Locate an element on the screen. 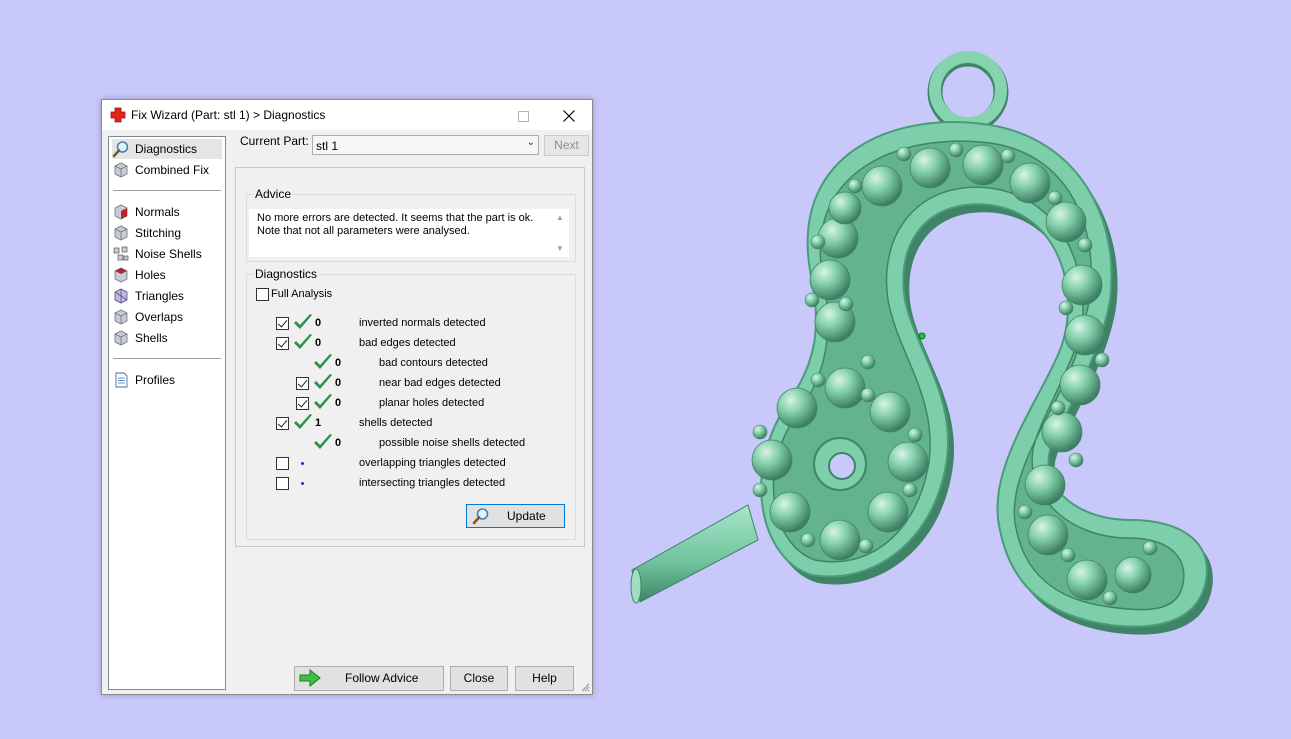 The height and width of the screenshot is (739, 1291). nav-combined-fix: Combined Fix is located at coordinates (167, 170).